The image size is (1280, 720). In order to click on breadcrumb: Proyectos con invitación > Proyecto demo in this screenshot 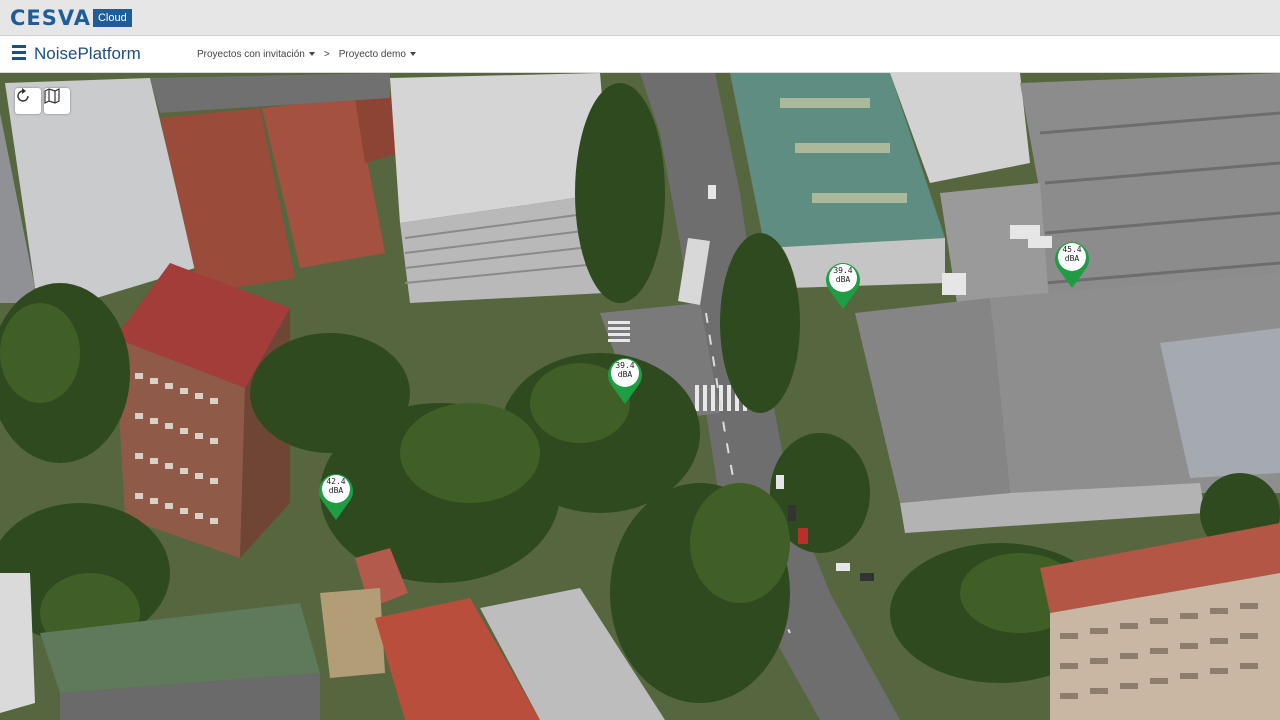, I will do `click(306, 55)`.